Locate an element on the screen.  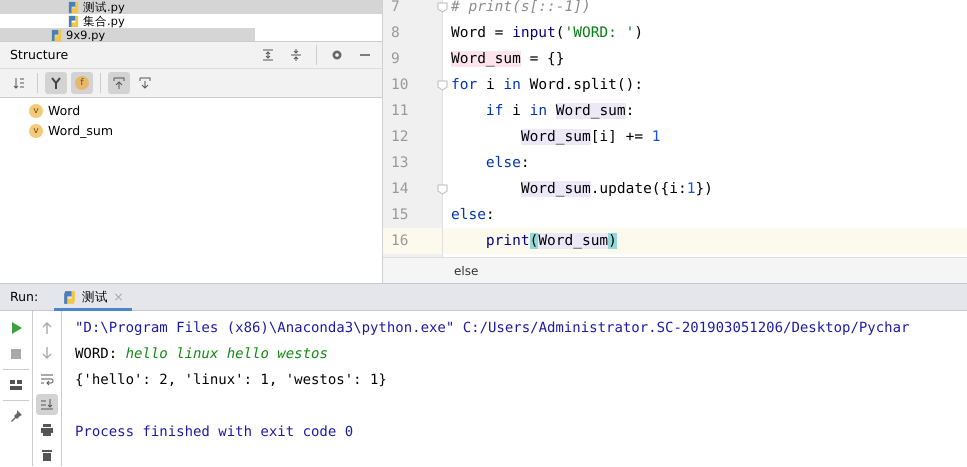
console-line: "D:\Program Files (x86)\Anaconda3\python.exe" C:/Users/Administrator.SC-201903051206/Desktop/Pychar is located at coordinates (492, 328).